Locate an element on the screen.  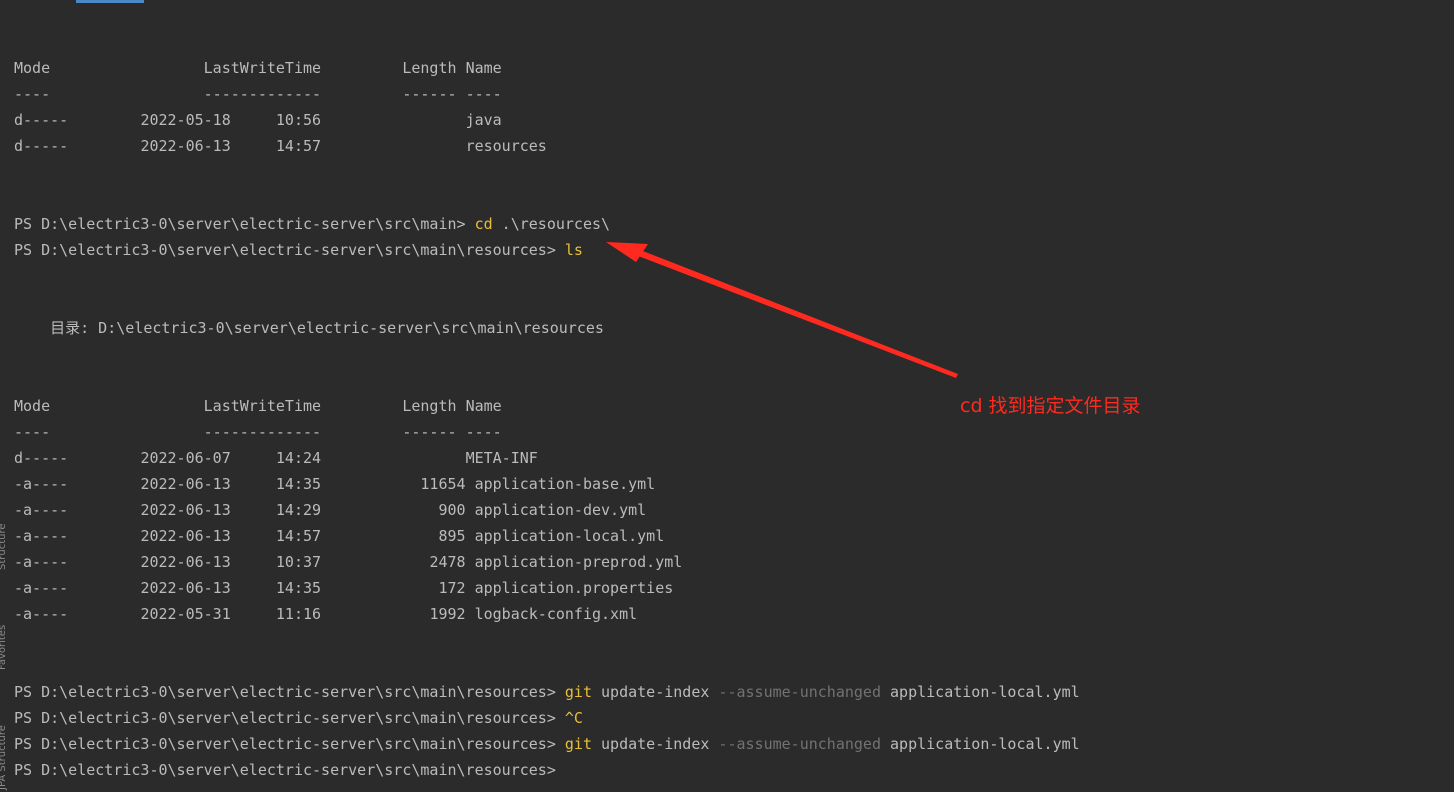
arrow-shaft is located at coordinates (793, 312).